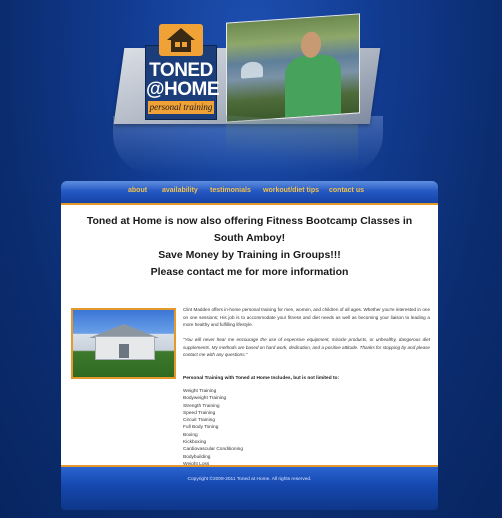 The image size is (502, 518). I want to click on house-door-shape, so click(124, 351).